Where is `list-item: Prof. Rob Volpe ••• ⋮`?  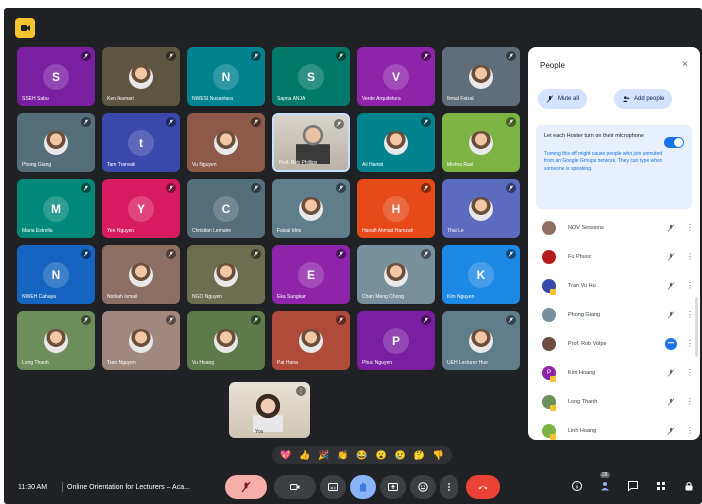 list-item: Prof. Rob Volpe ••• ⋮ is located at coordinates (614, 343).